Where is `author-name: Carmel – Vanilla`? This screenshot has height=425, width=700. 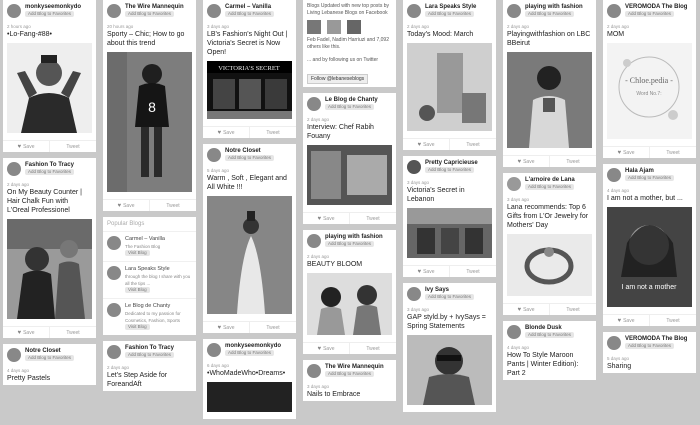
author-name: Carmel – Vanilla is located at coordinates (249, 7).